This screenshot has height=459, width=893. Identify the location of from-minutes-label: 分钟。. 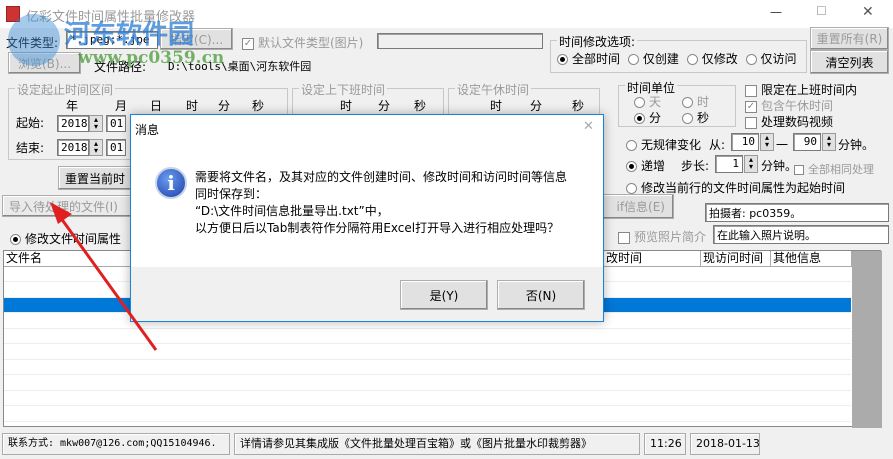
(856, 145).